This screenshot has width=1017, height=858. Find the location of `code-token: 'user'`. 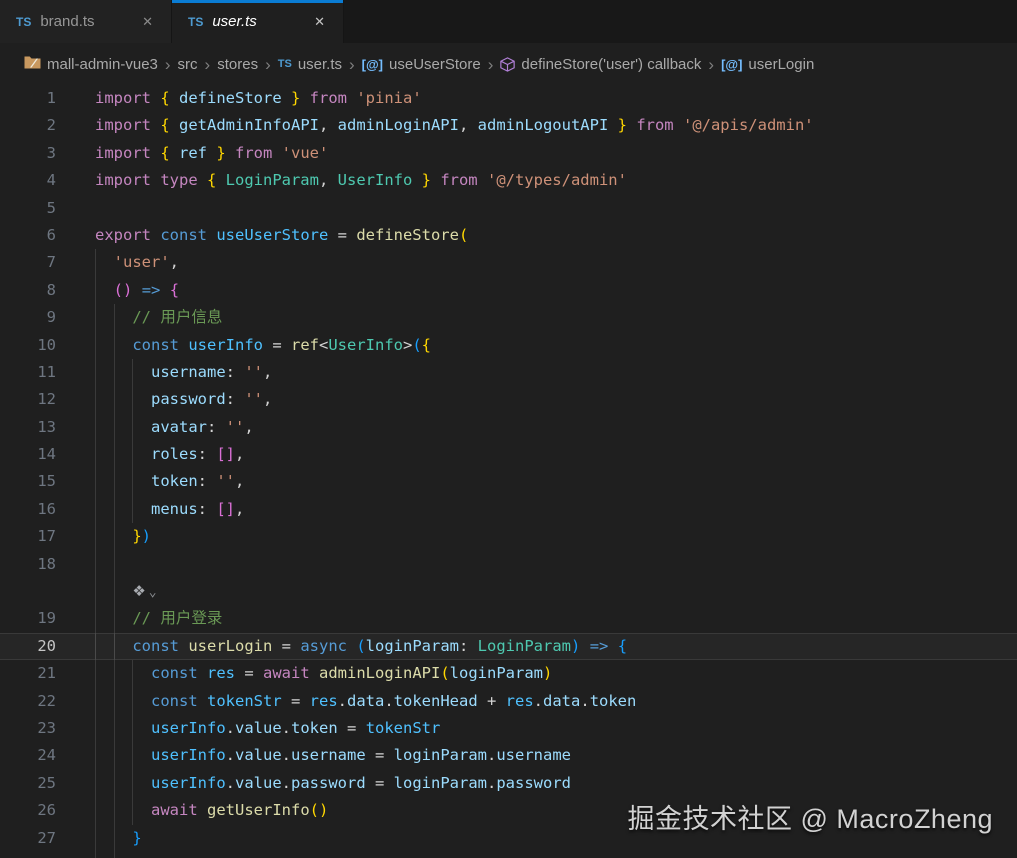

code-token: 'user' is located at coordinates (141, 262).